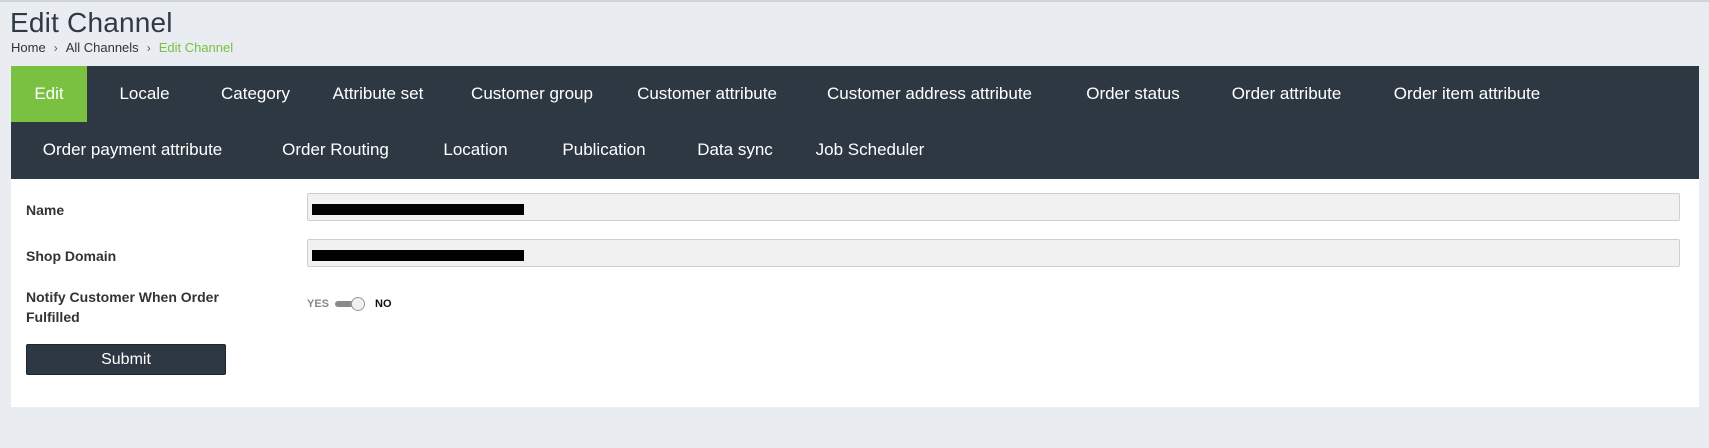 This screenshot has height=448, width=1709. Describe the element at coordinates (122, 307) in the screenshot. I see `notify-customer-label: Notify Customer When Order Fulfilled` at that location.